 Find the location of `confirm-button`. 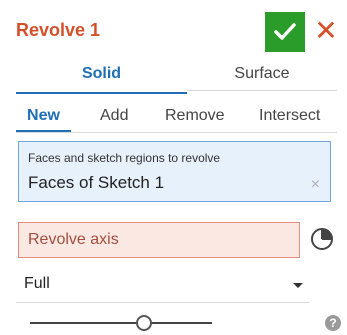

confirm-button is located at coordinates (285, 32).